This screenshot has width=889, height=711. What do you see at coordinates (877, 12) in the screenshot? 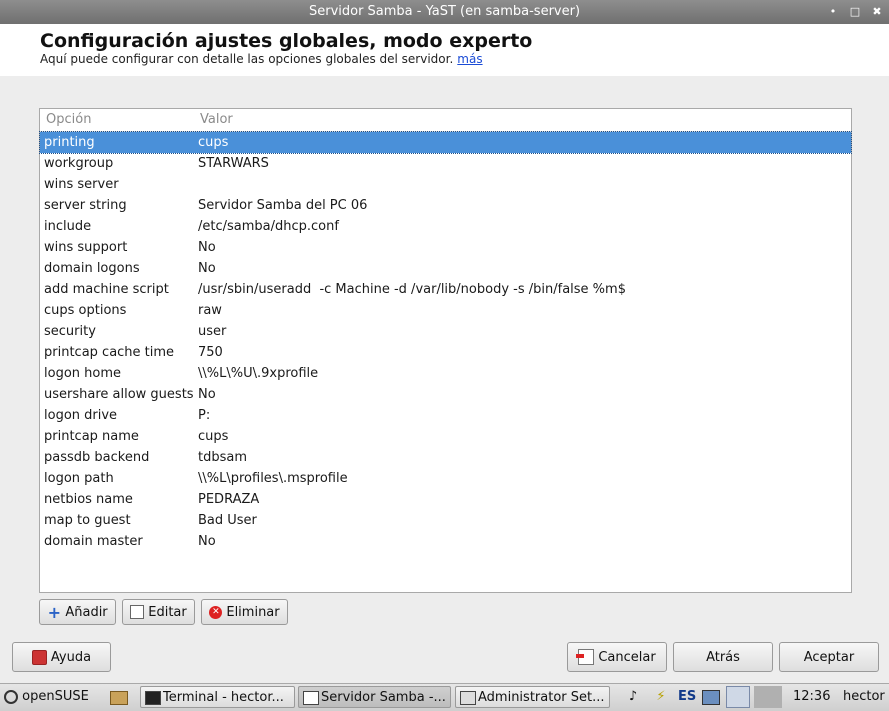
I see `close-icon: ✖` at bounding box center [877, 12].